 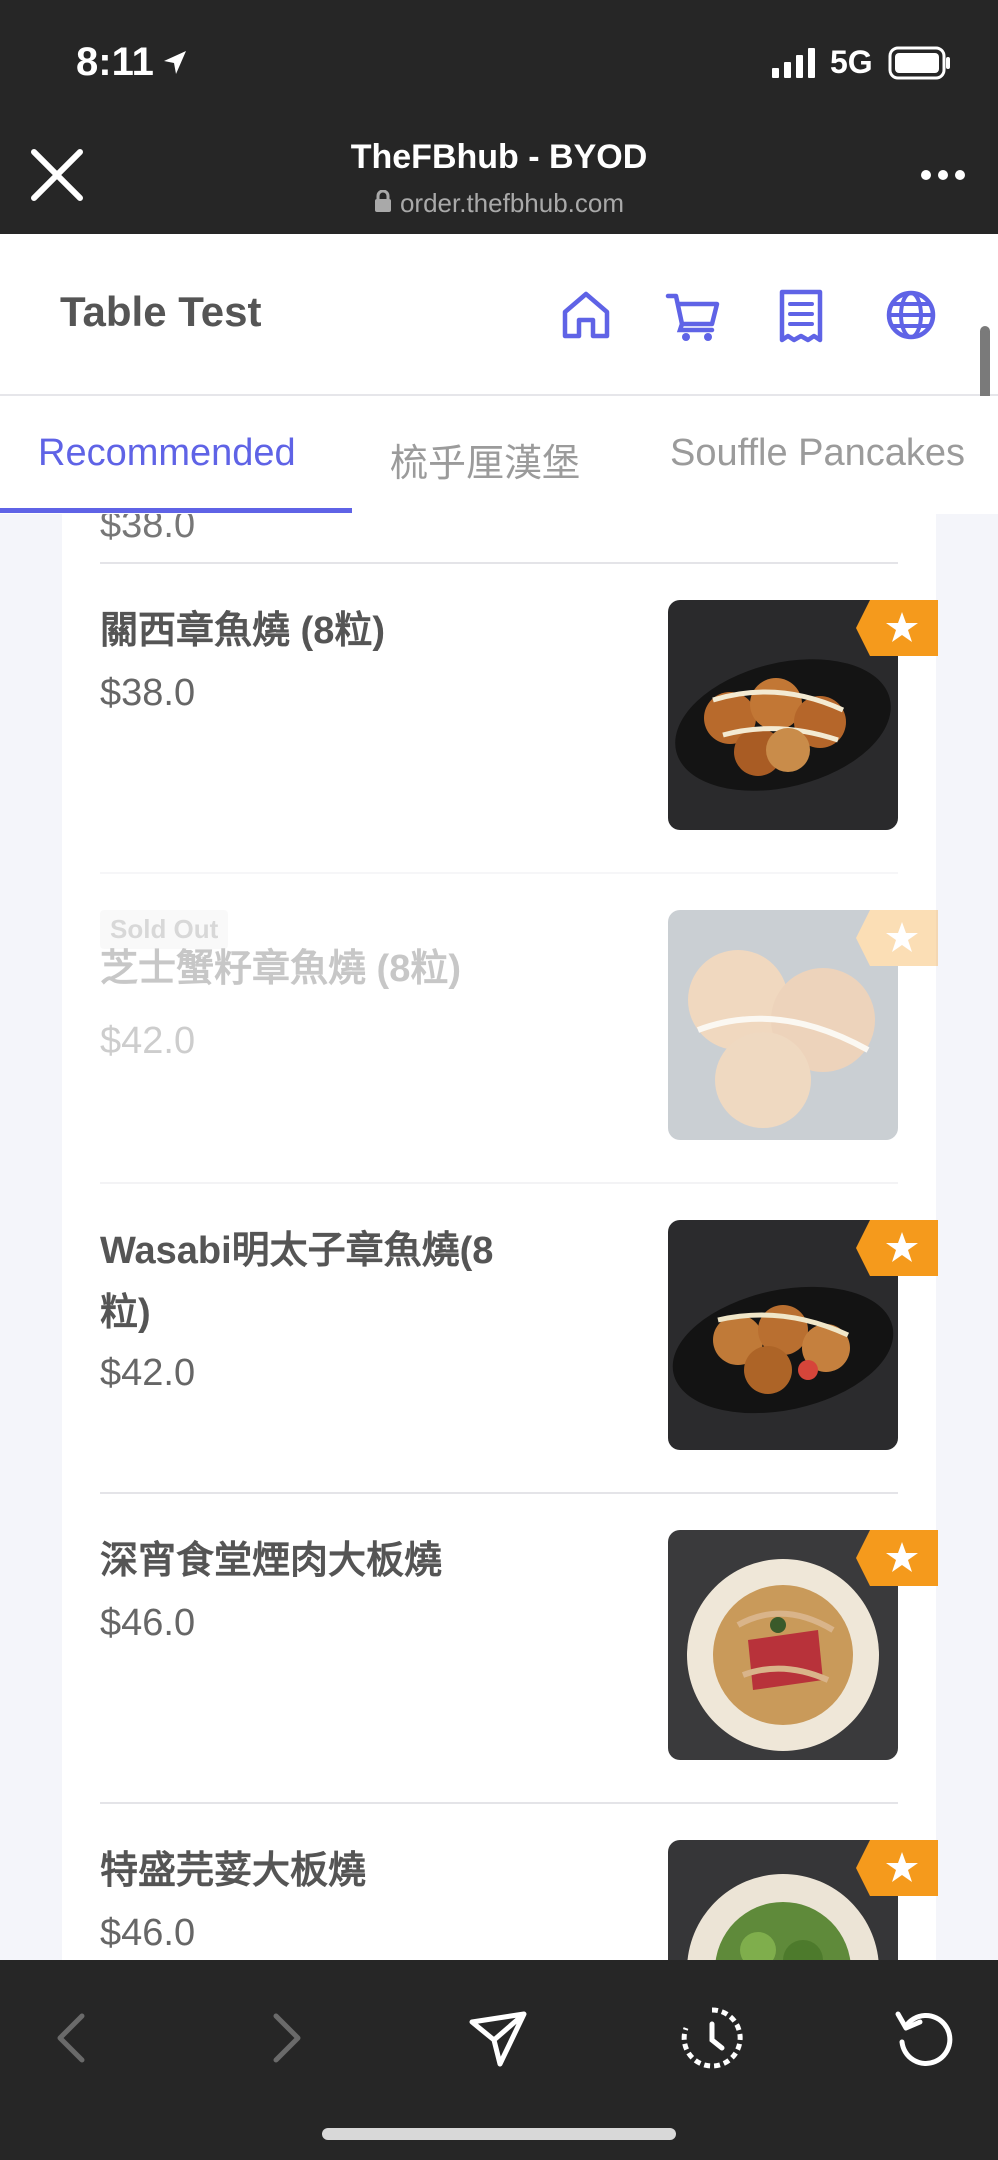 What do you see at coordinates (382, 201) in the screenshot?
I see `lock-icon` at bounding box center [382, 201].